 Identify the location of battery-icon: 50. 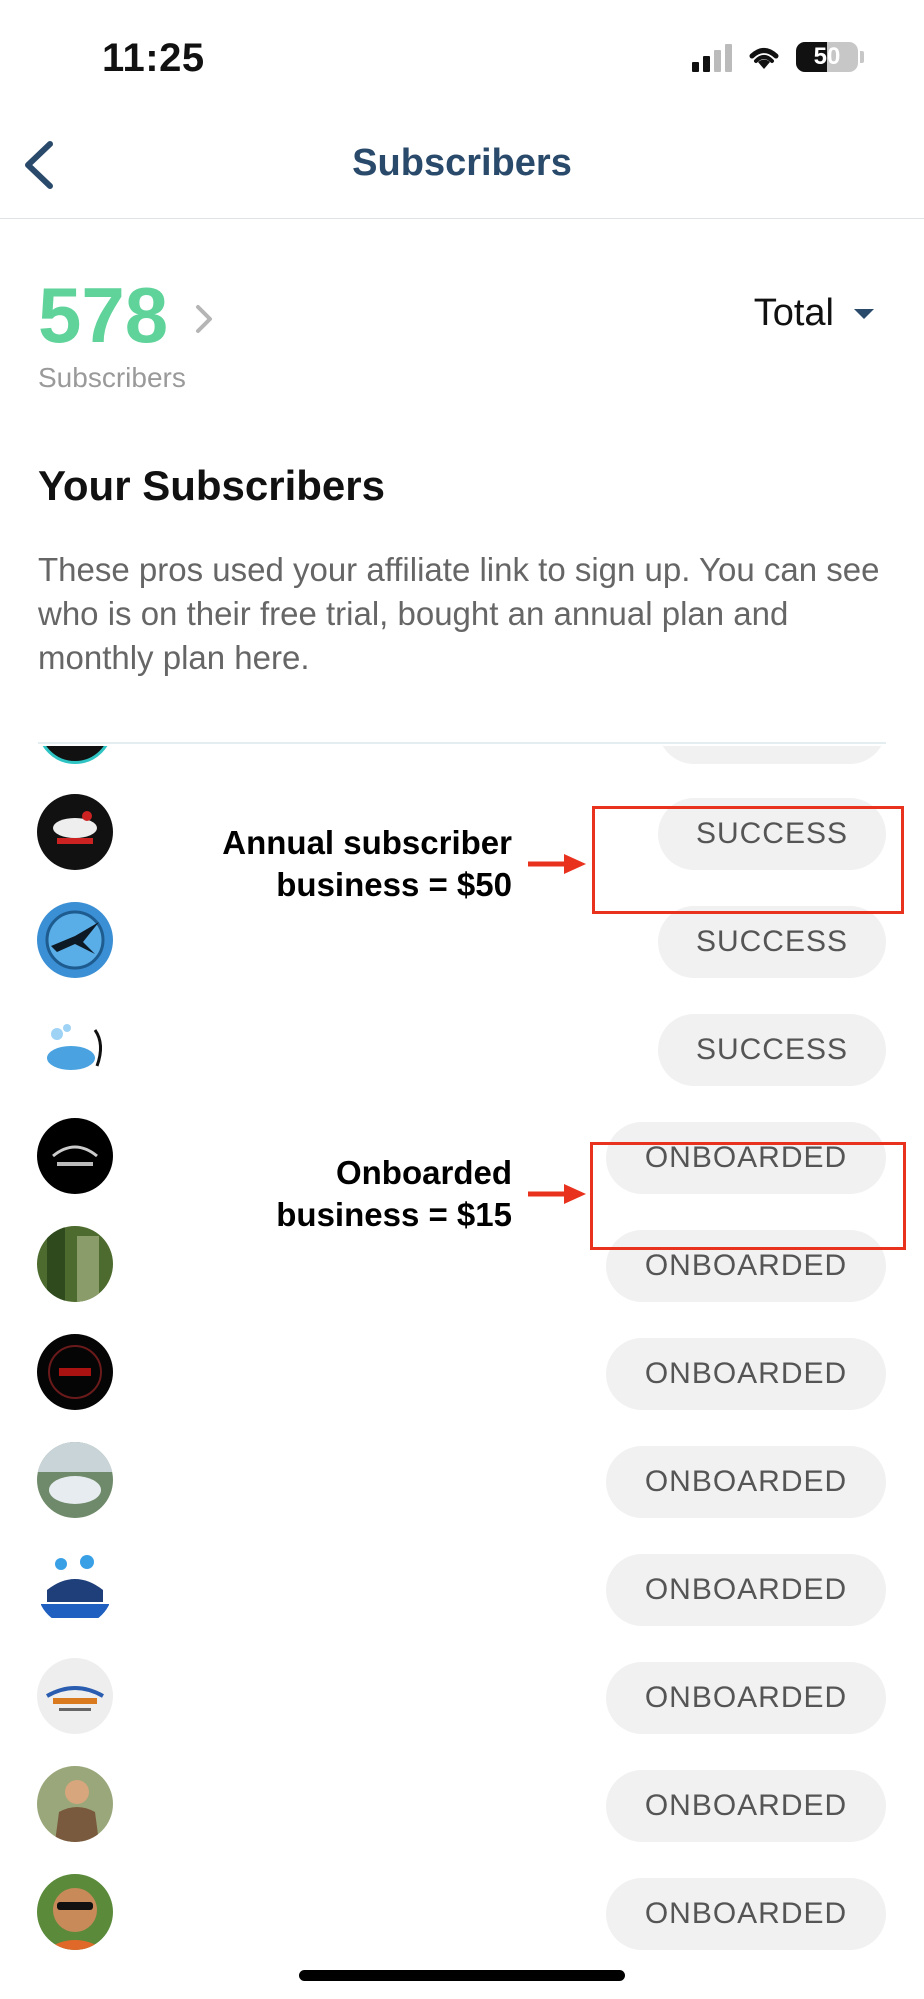
(827, 57).